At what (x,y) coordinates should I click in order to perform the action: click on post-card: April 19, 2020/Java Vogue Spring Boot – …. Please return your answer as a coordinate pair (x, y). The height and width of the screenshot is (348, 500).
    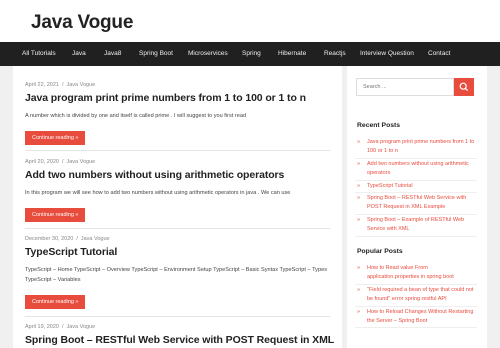
    Looking at the image, I should click on (180, 335).